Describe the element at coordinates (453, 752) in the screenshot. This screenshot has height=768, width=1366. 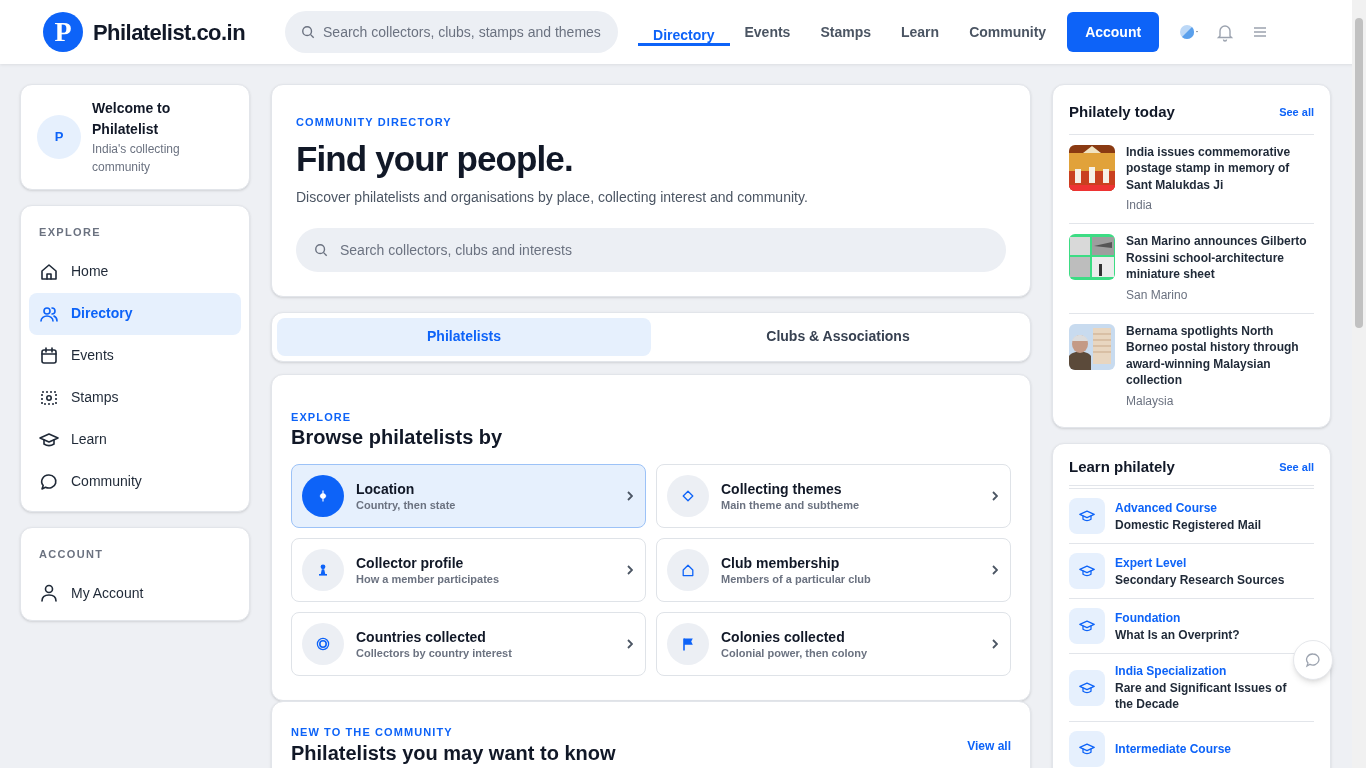
I see `section-title: Philatelists you may want to know` at that location.